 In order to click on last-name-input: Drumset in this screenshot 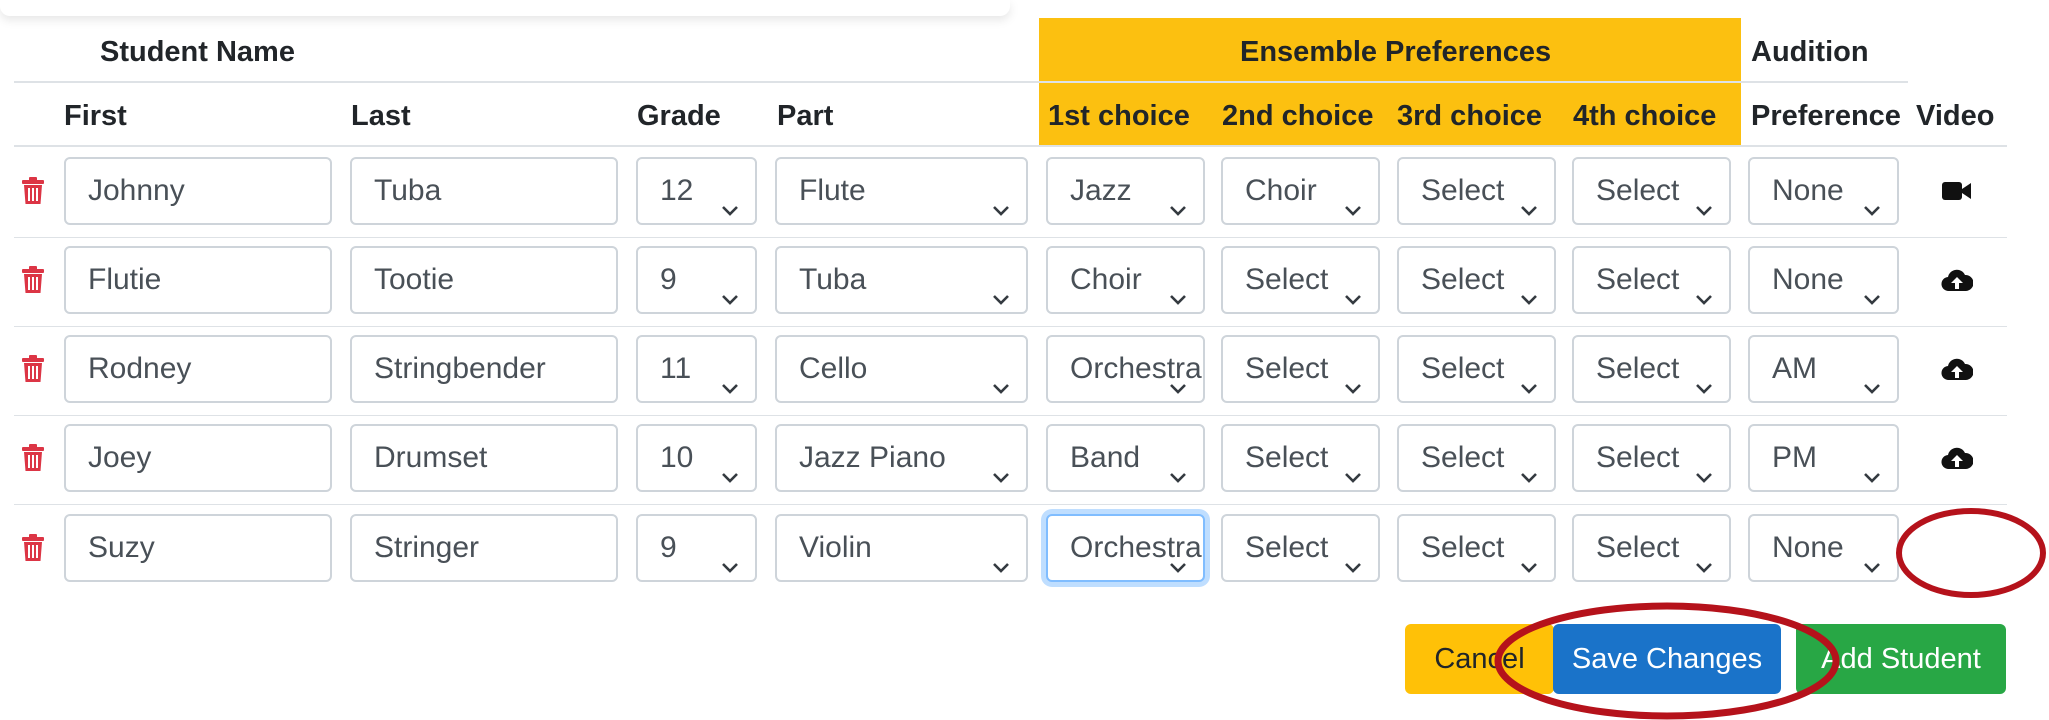, I will do `click(484, 458)`.